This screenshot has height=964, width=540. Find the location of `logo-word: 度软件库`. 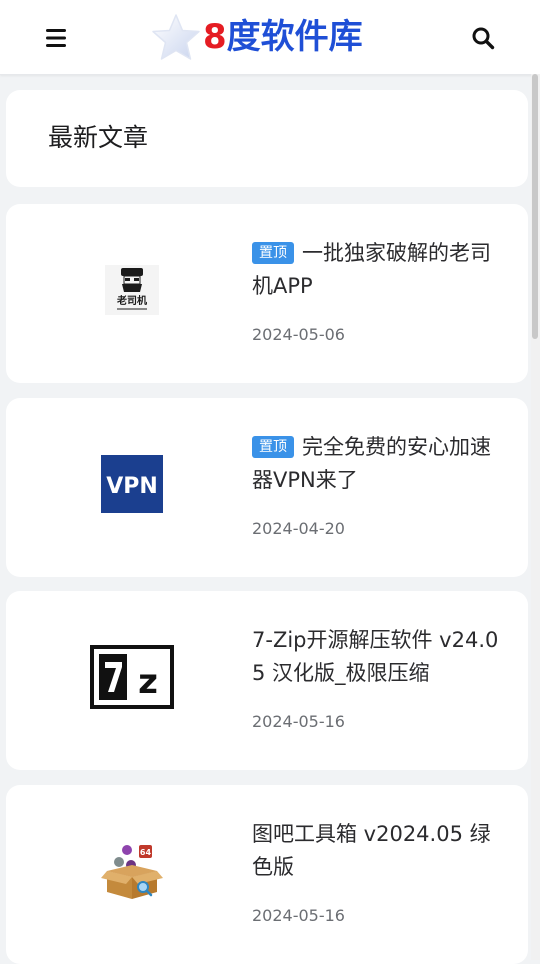

logo-word: 度软件库 is located at coordinates (294, 37).